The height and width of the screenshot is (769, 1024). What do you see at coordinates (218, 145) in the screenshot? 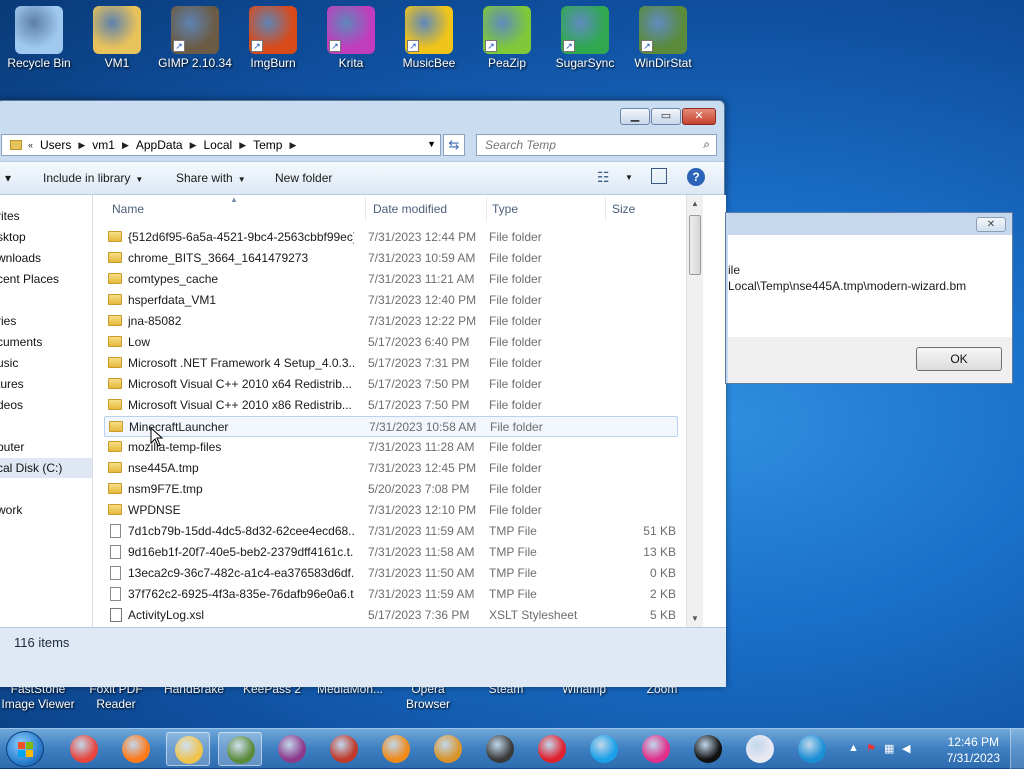
I see `breadcrumb-item: Local` at bounding box center [218, 145].